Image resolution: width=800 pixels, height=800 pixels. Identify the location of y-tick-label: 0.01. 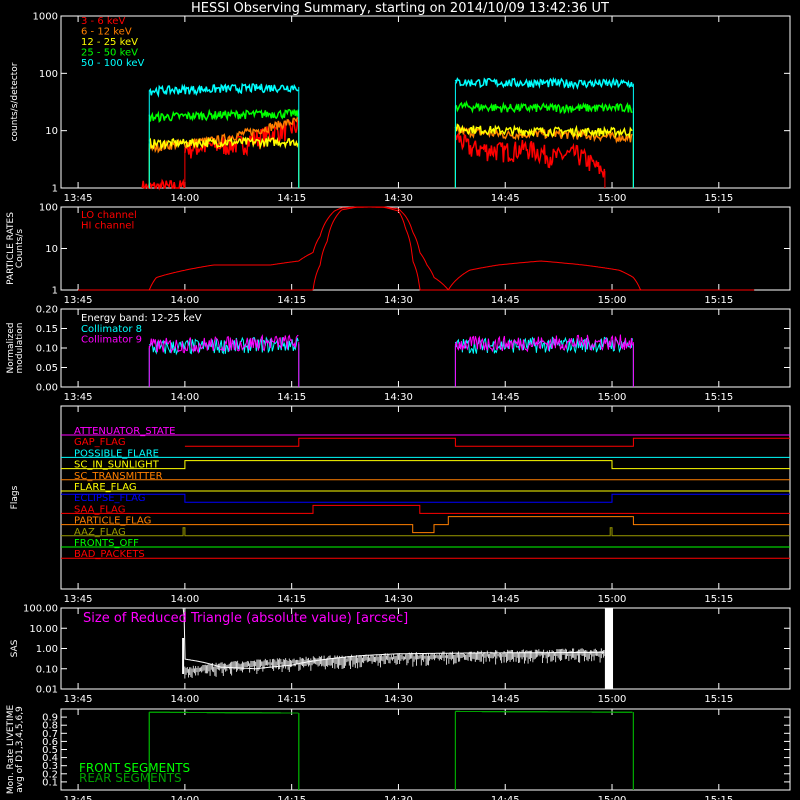
(47, 690).